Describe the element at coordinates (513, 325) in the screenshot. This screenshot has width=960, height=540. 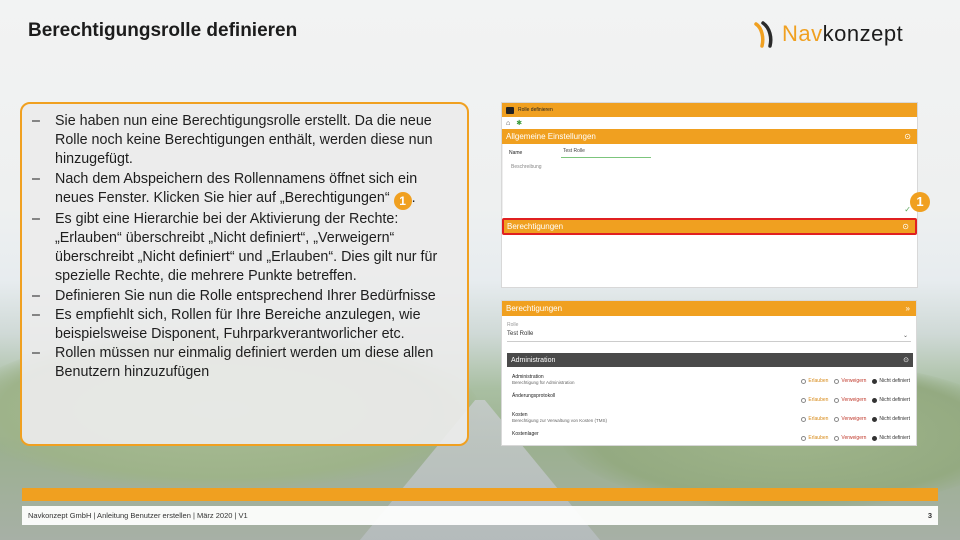
I see `role-label: Rolle` at that location.